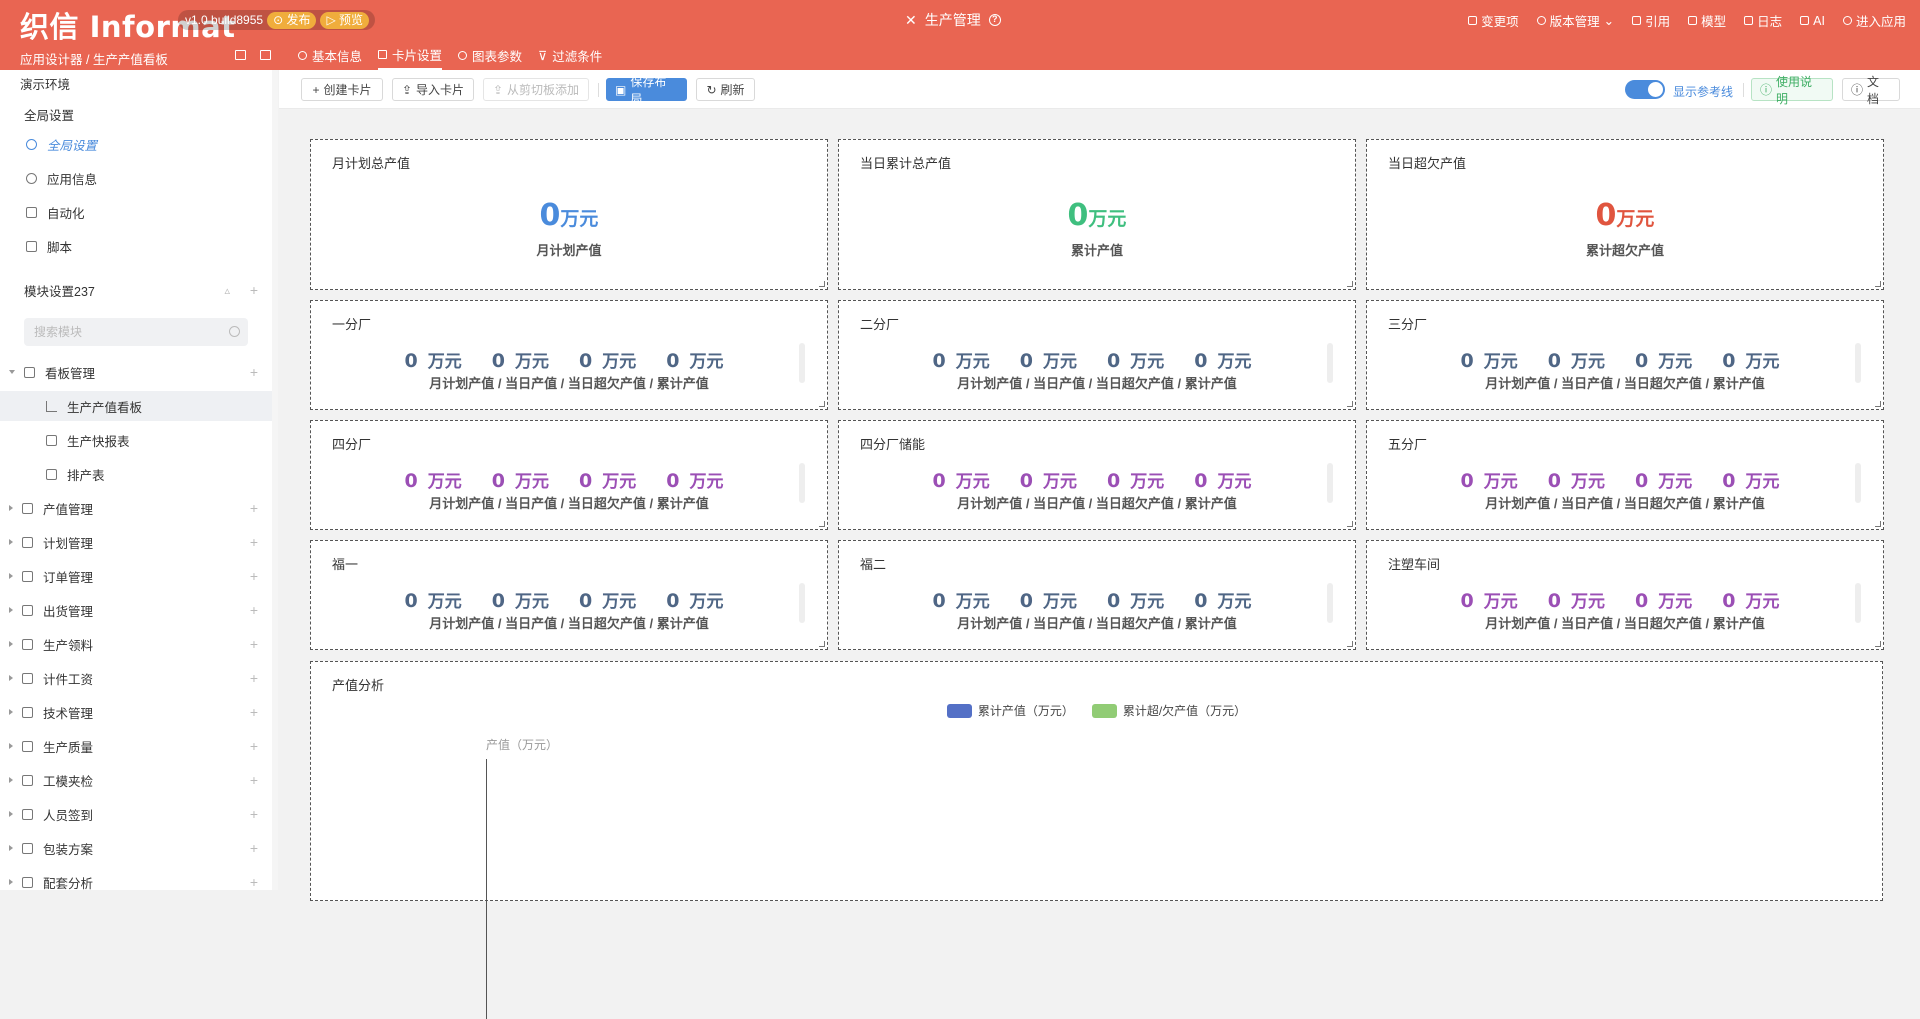 The height and width of the screenshot is (1019, 1920). I want to click on sidebar-item-schedule: 排产表, so click(136, 474).